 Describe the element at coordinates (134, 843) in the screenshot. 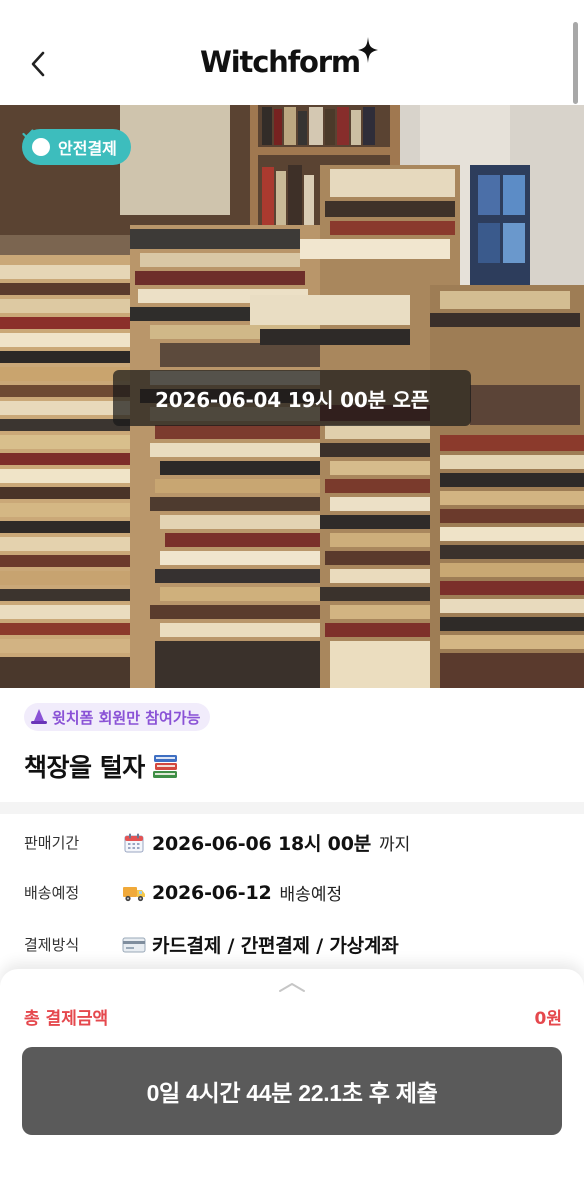

I see `calendar-icon` at that location.